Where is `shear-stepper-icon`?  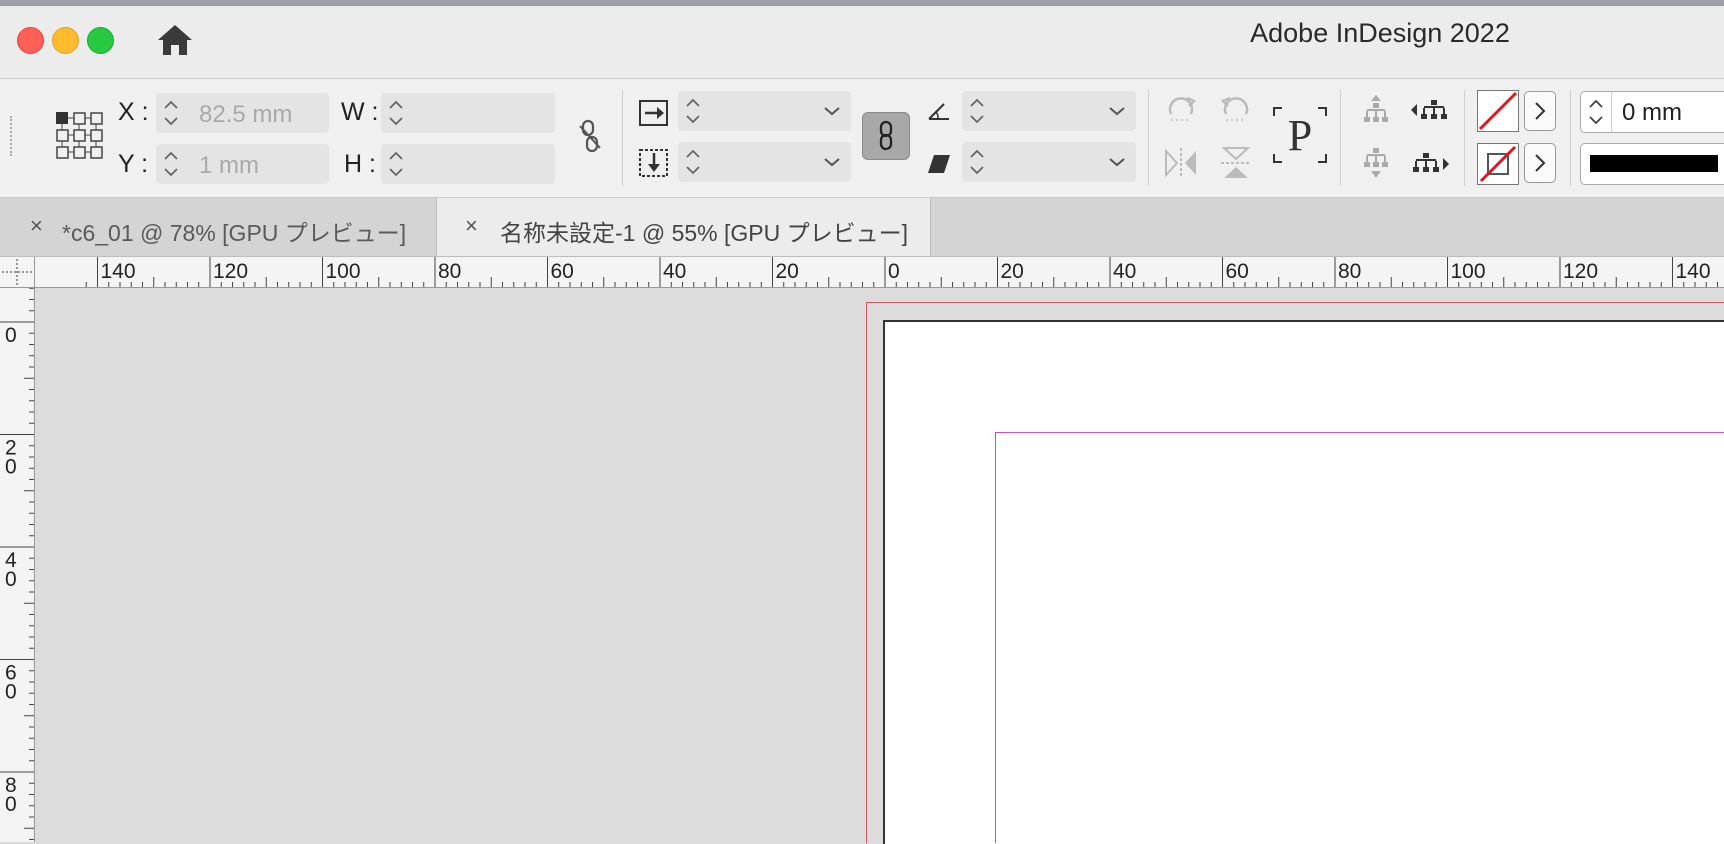 shear-stepper-icon is located at coordinates (977, 162).